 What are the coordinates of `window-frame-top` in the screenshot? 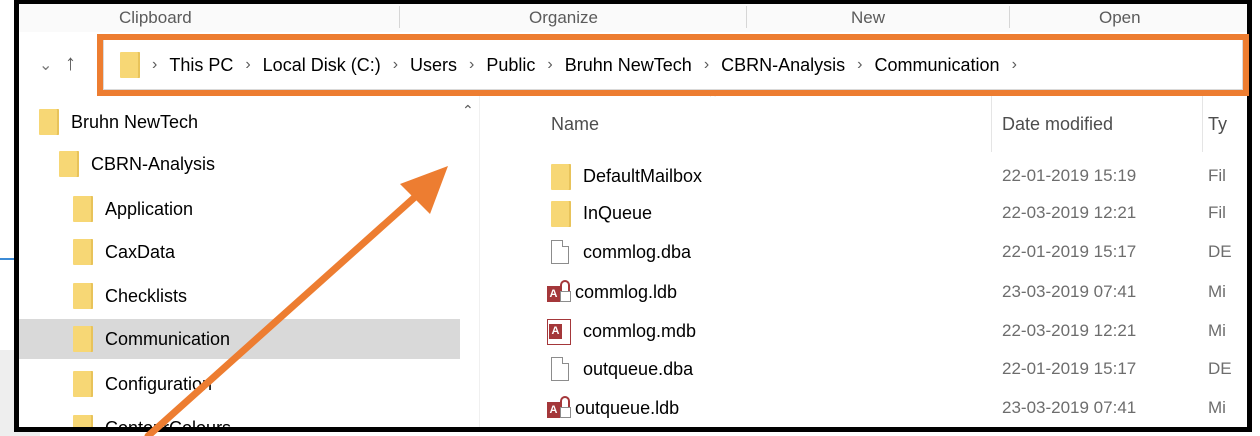 It's located at (633, 2).